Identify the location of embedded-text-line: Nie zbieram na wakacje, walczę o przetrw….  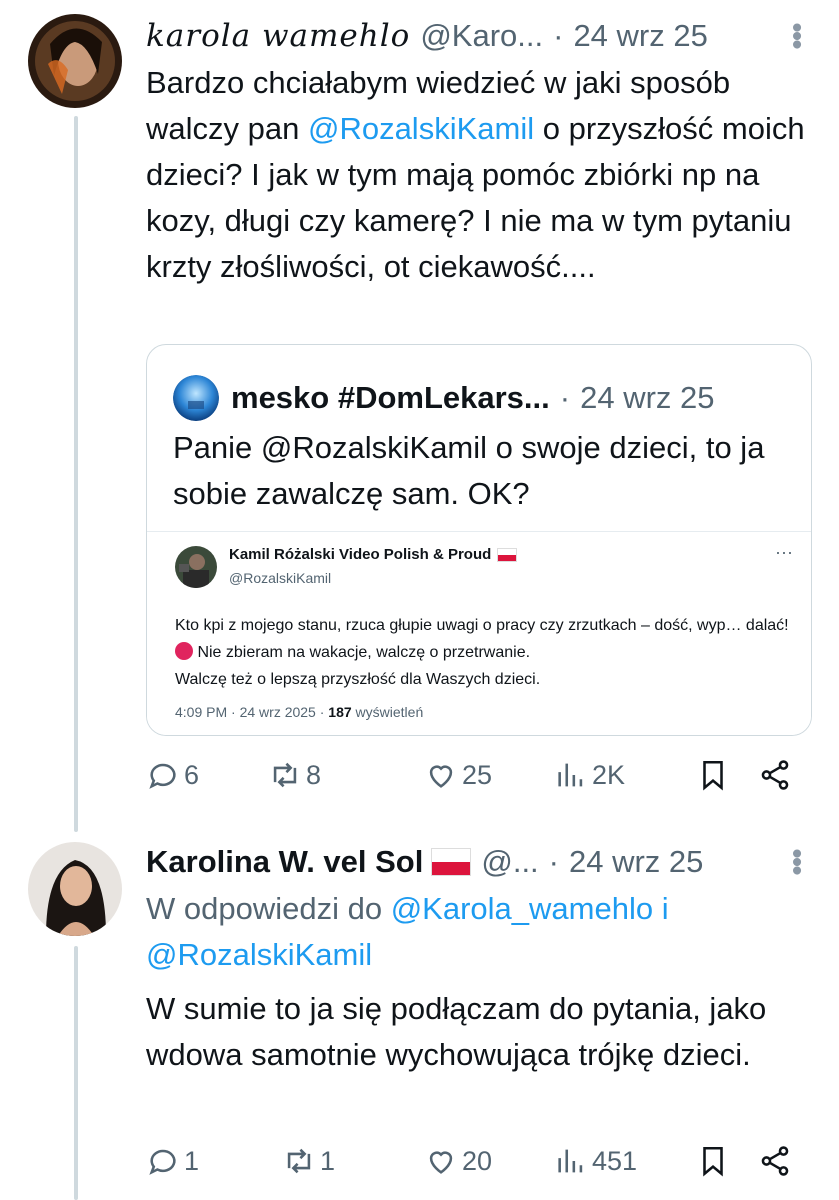
(362, 652).